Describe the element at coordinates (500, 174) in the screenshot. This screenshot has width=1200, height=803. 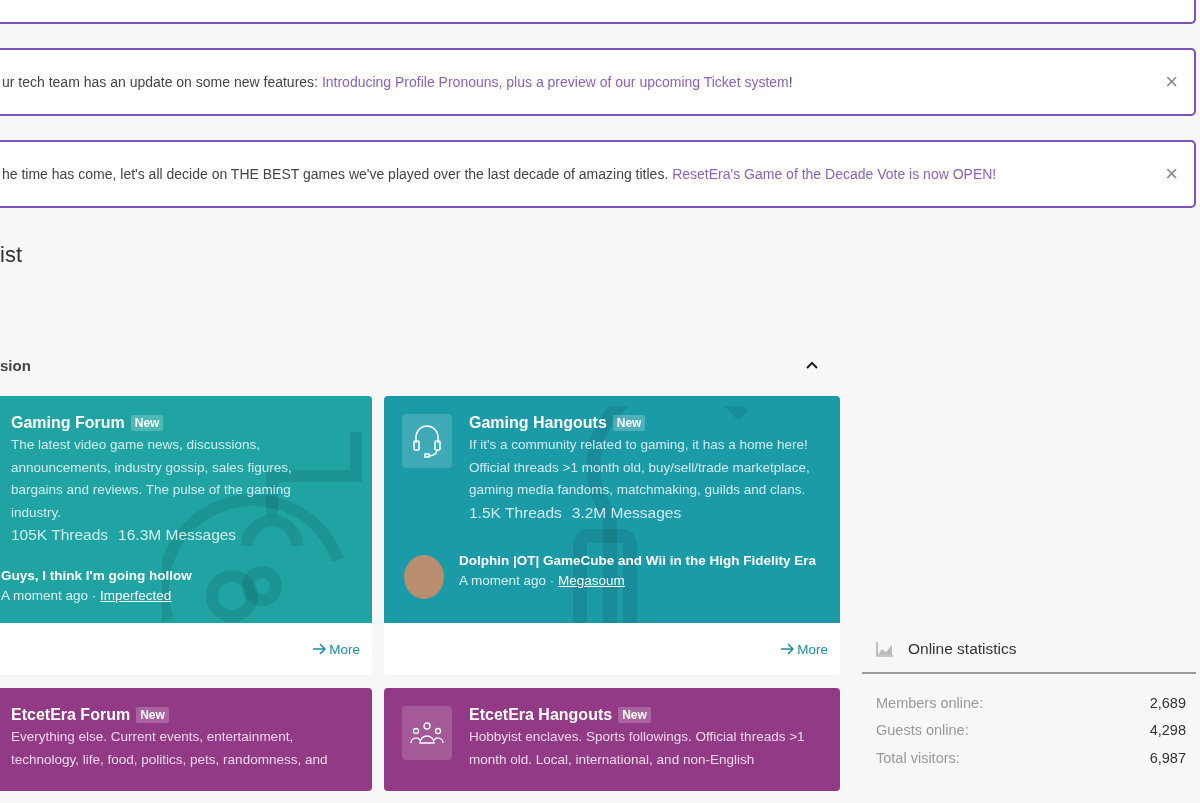
I see `notice-text: he time has come, let's all decide on THE BEST games we've played over the last decade of amazing titles. ResetEra's Game of the Decade Vote is now OPEN!` at that location.